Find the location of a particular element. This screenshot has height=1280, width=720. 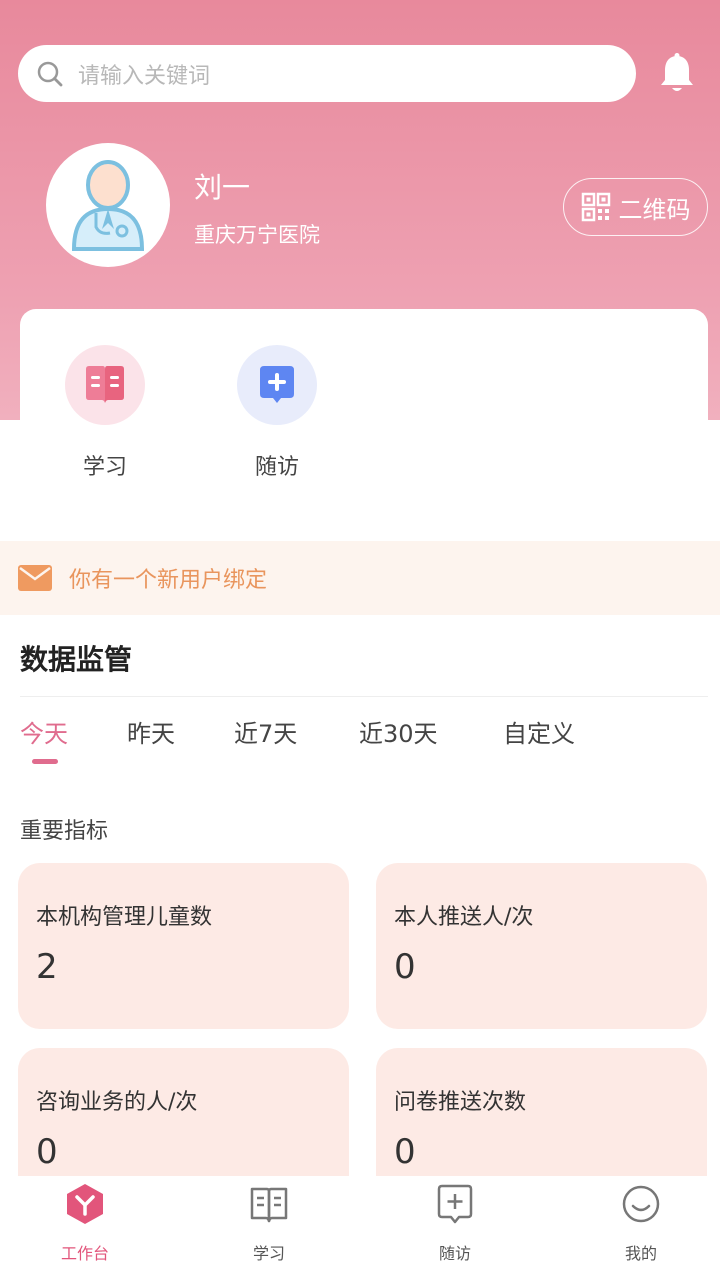

tab-last-30-days: 近30天 is located at coordinates (398, 731).